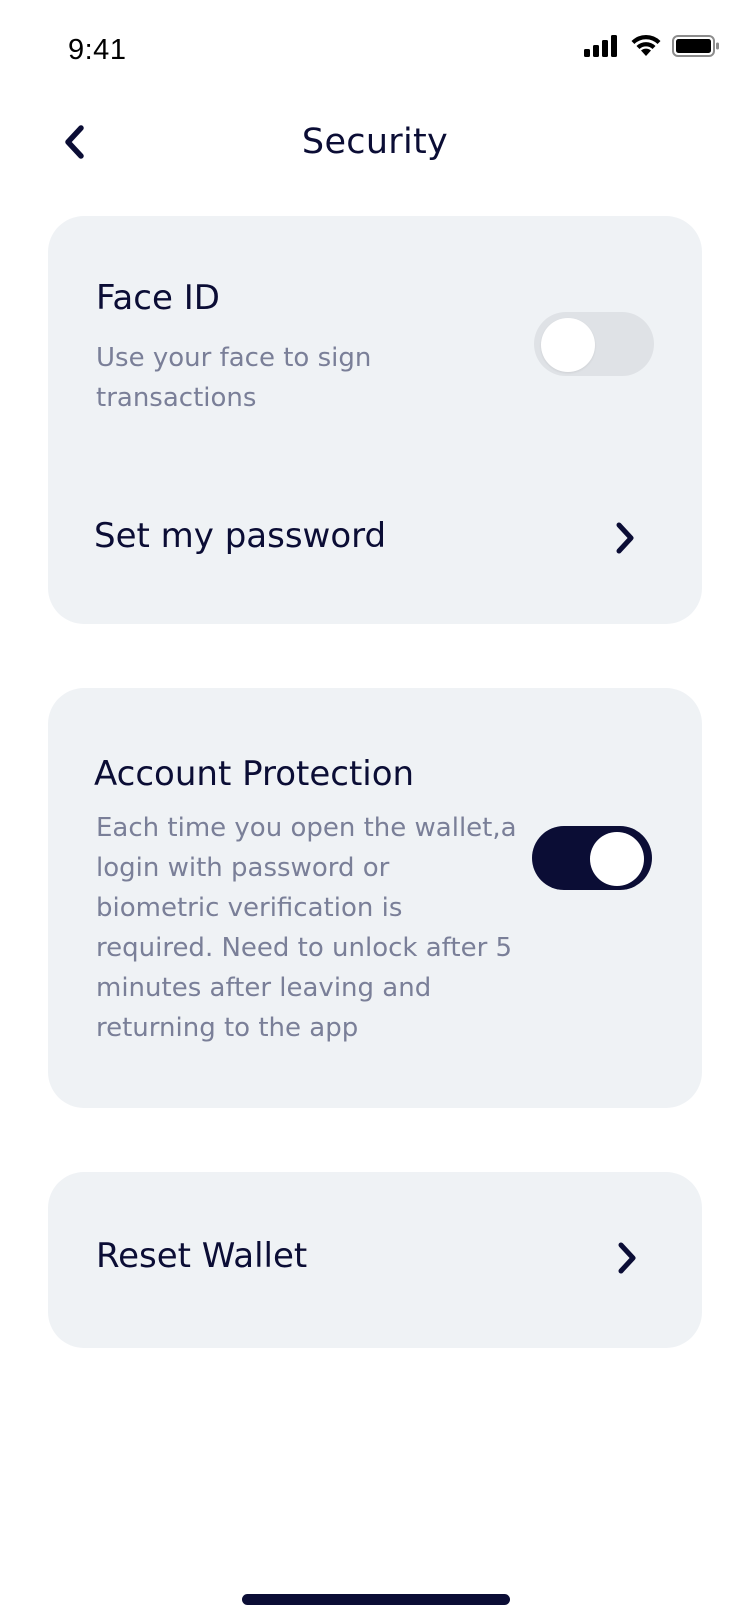 This screenshot has height=1624, width=750. I want to click on set-password-row: Set my password, so click(375, 536).